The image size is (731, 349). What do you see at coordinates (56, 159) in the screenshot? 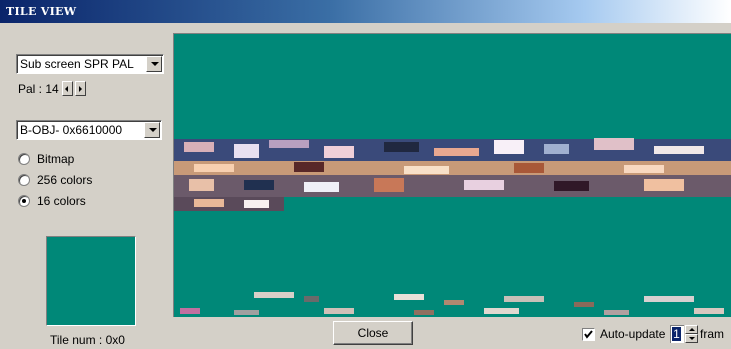
I see `radio-bitmap-label: Bitmap` at bounding box center [56, 159].